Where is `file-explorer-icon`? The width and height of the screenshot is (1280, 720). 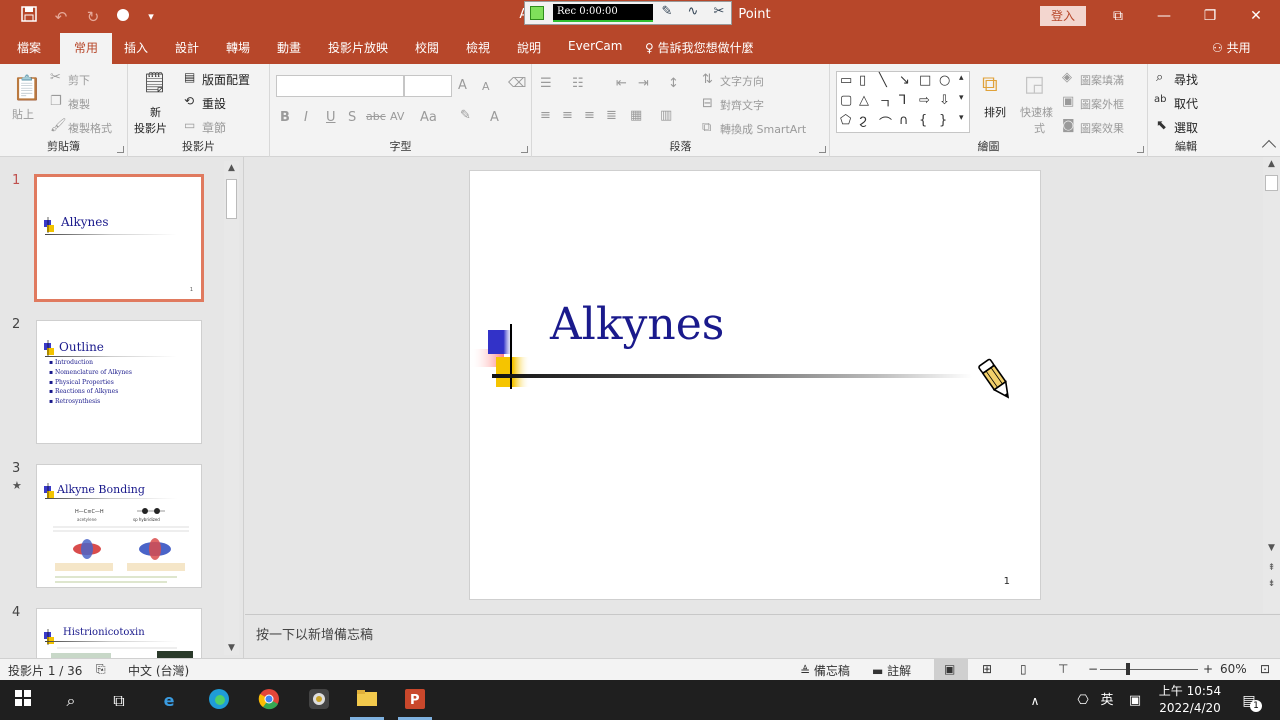
file-explorer-icon is located at coordinates (367, 701).